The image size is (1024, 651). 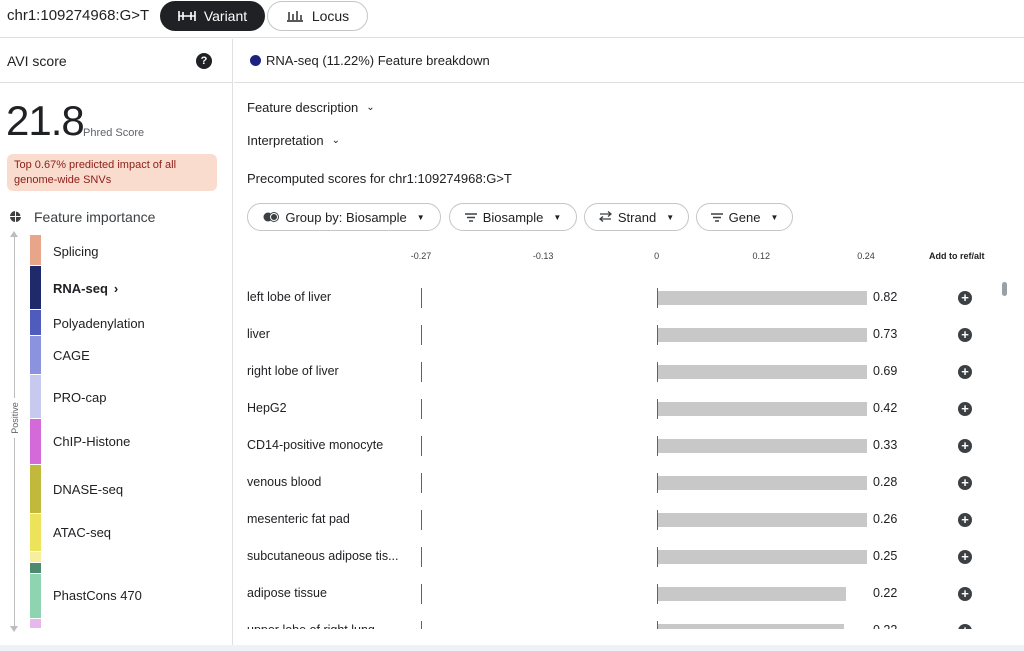 I want to click on scrollbar-thumb, so click(x=1004, y=289).